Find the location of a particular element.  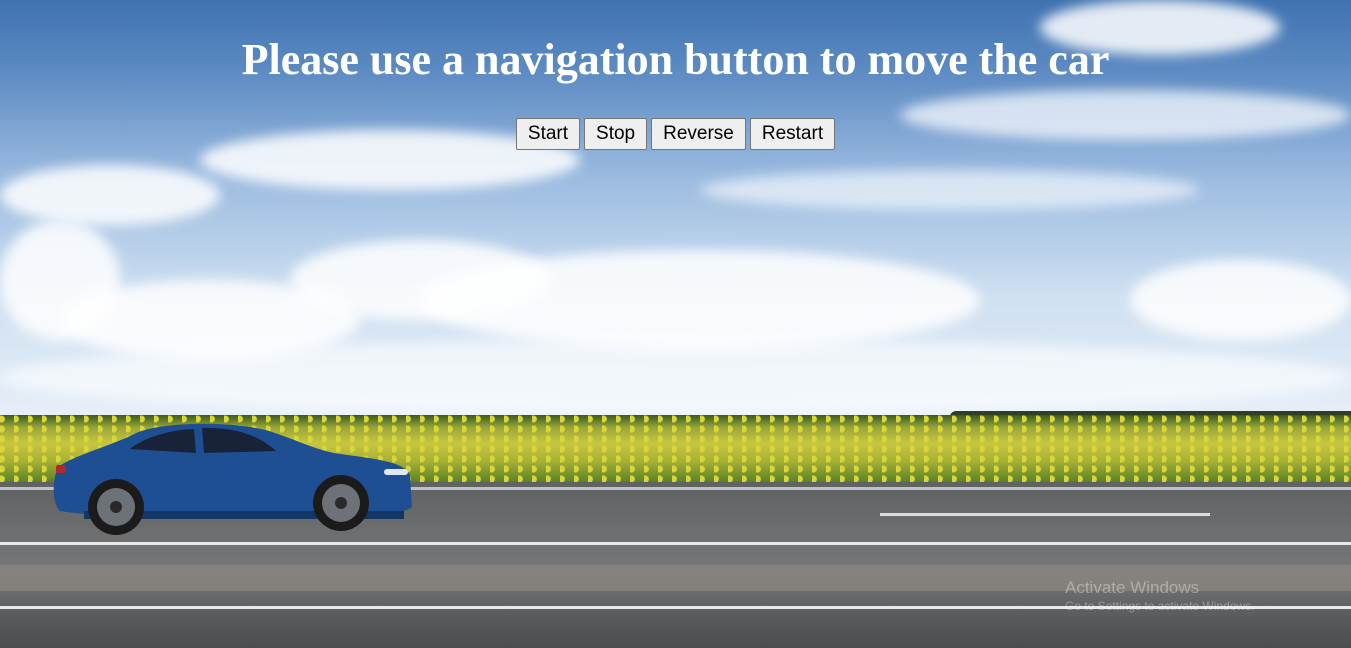

watermark-subtitle: Go to Settings to activate Windows. is located at coordinates (1160, 606).